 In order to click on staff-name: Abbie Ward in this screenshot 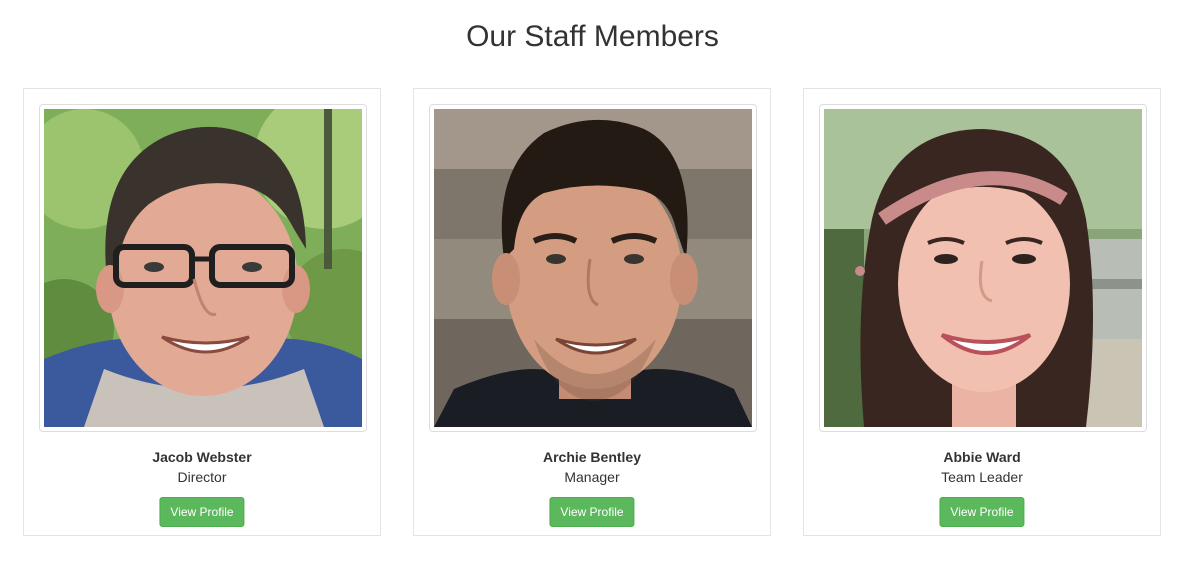, I will do `click(982, 457)`.